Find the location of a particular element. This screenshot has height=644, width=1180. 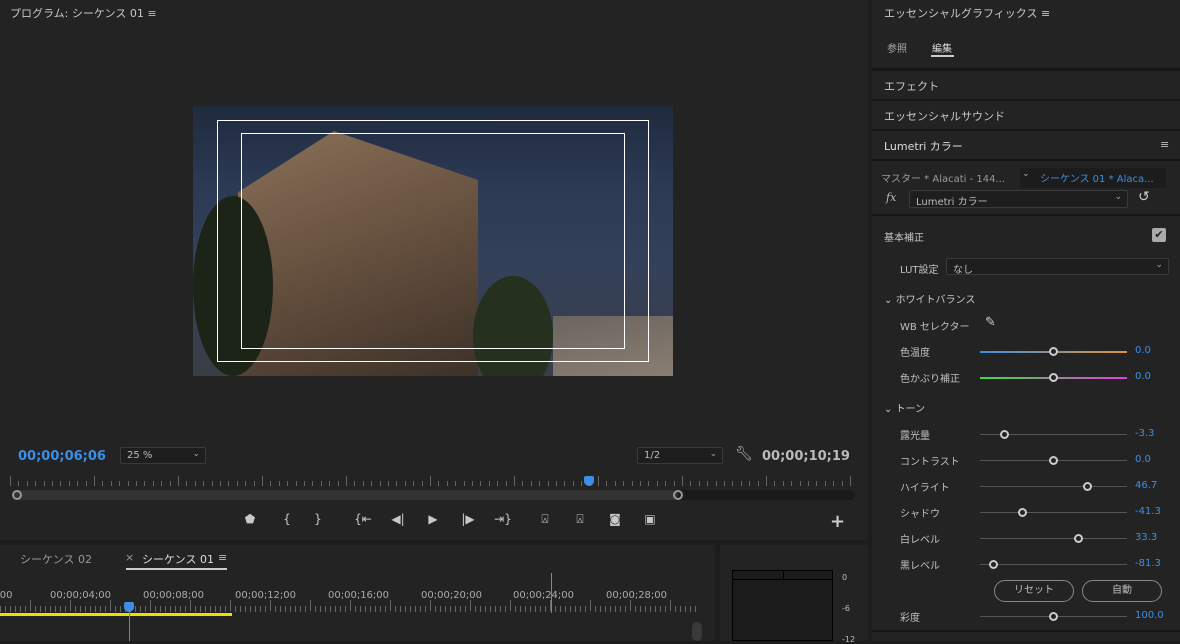

white-balance-heading: ⌄ ホワイトバランス is located at coordinates (1032, 298).